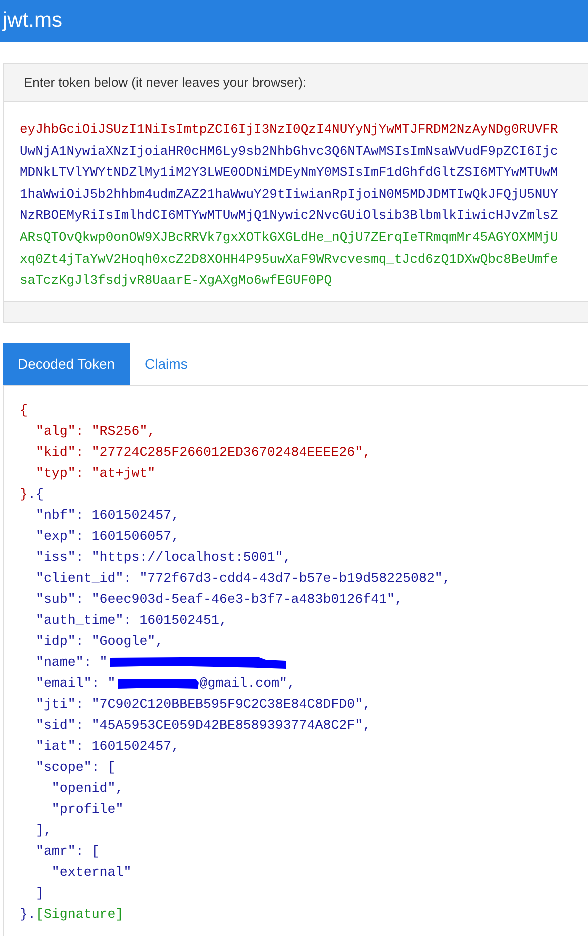  Describe the element at coordinates (107, 516) in the screenshot. I see `code-line: "nbf": 1601502457,` at that location.